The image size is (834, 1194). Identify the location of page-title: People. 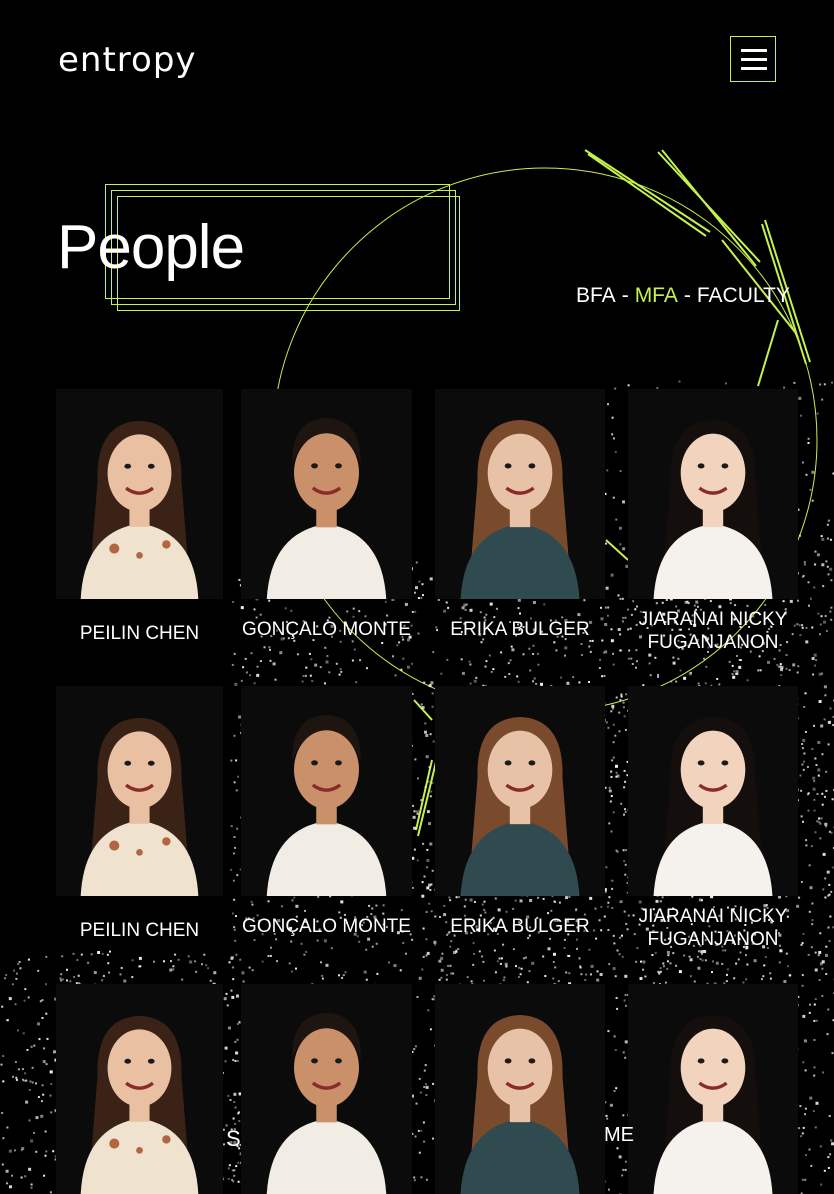
(151, 247).